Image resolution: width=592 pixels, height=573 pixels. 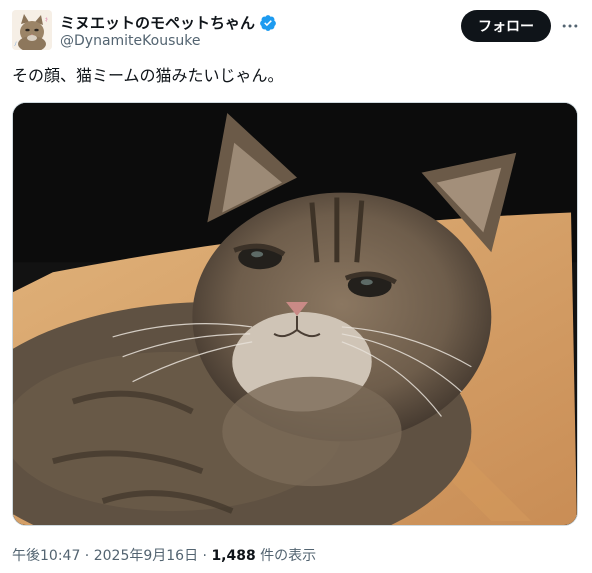 I want to click on verified-badge-icon, so click(x=268, y=23).